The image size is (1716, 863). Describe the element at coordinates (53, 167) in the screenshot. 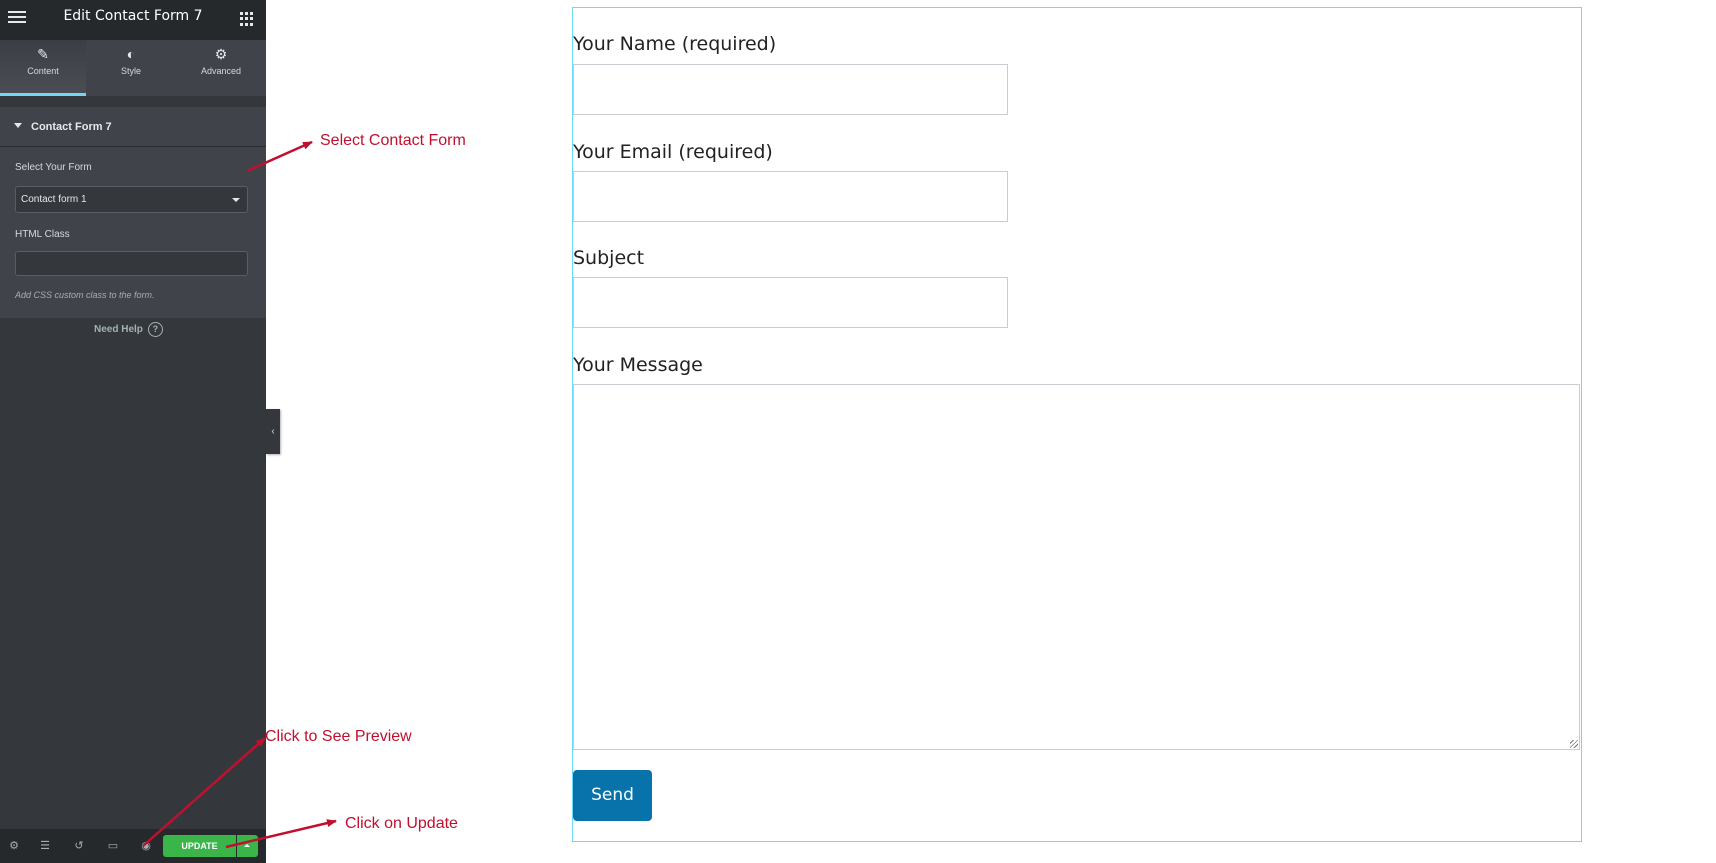

I see `select-form-label: Select Your Form` at that location.